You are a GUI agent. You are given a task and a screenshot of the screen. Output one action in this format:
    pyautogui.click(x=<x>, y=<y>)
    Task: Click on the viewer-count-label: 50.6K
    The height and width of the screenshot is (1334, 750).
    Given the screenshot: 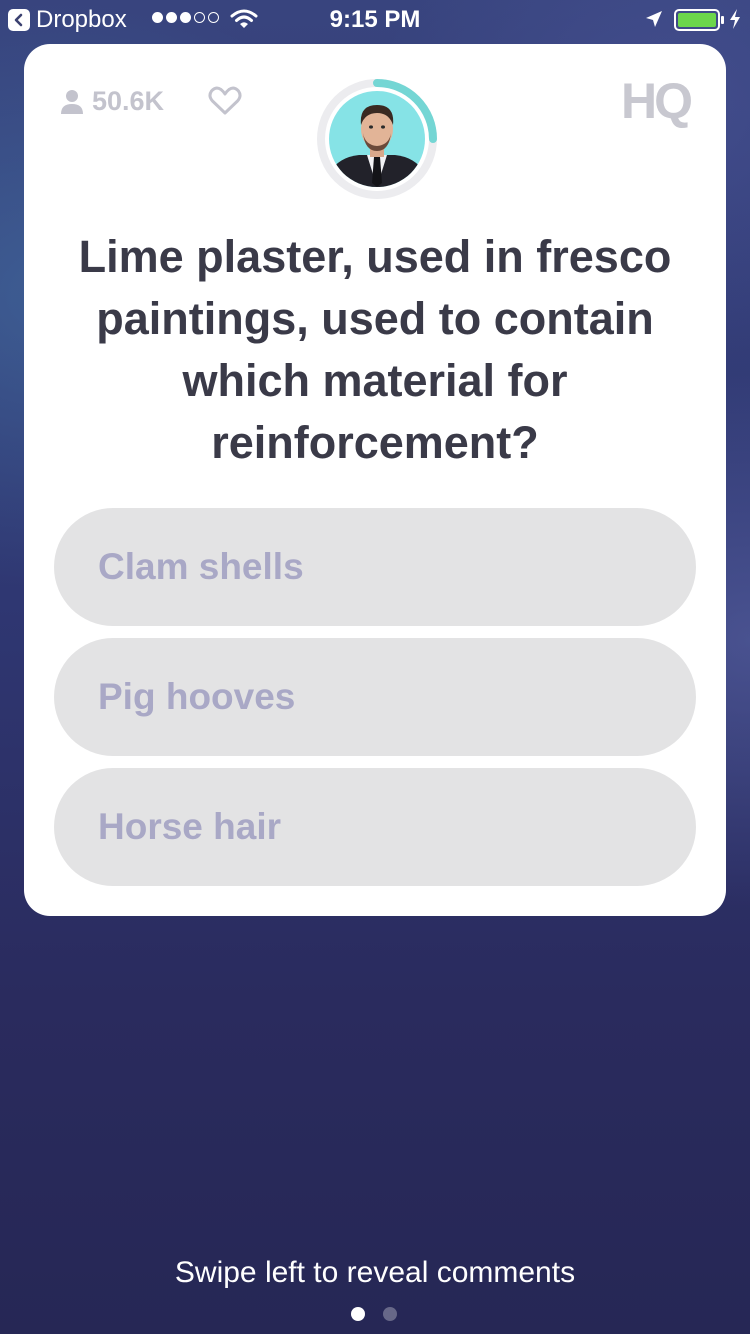 What is the action you would take?
    pyautogui.click(x=128, y=101)
    